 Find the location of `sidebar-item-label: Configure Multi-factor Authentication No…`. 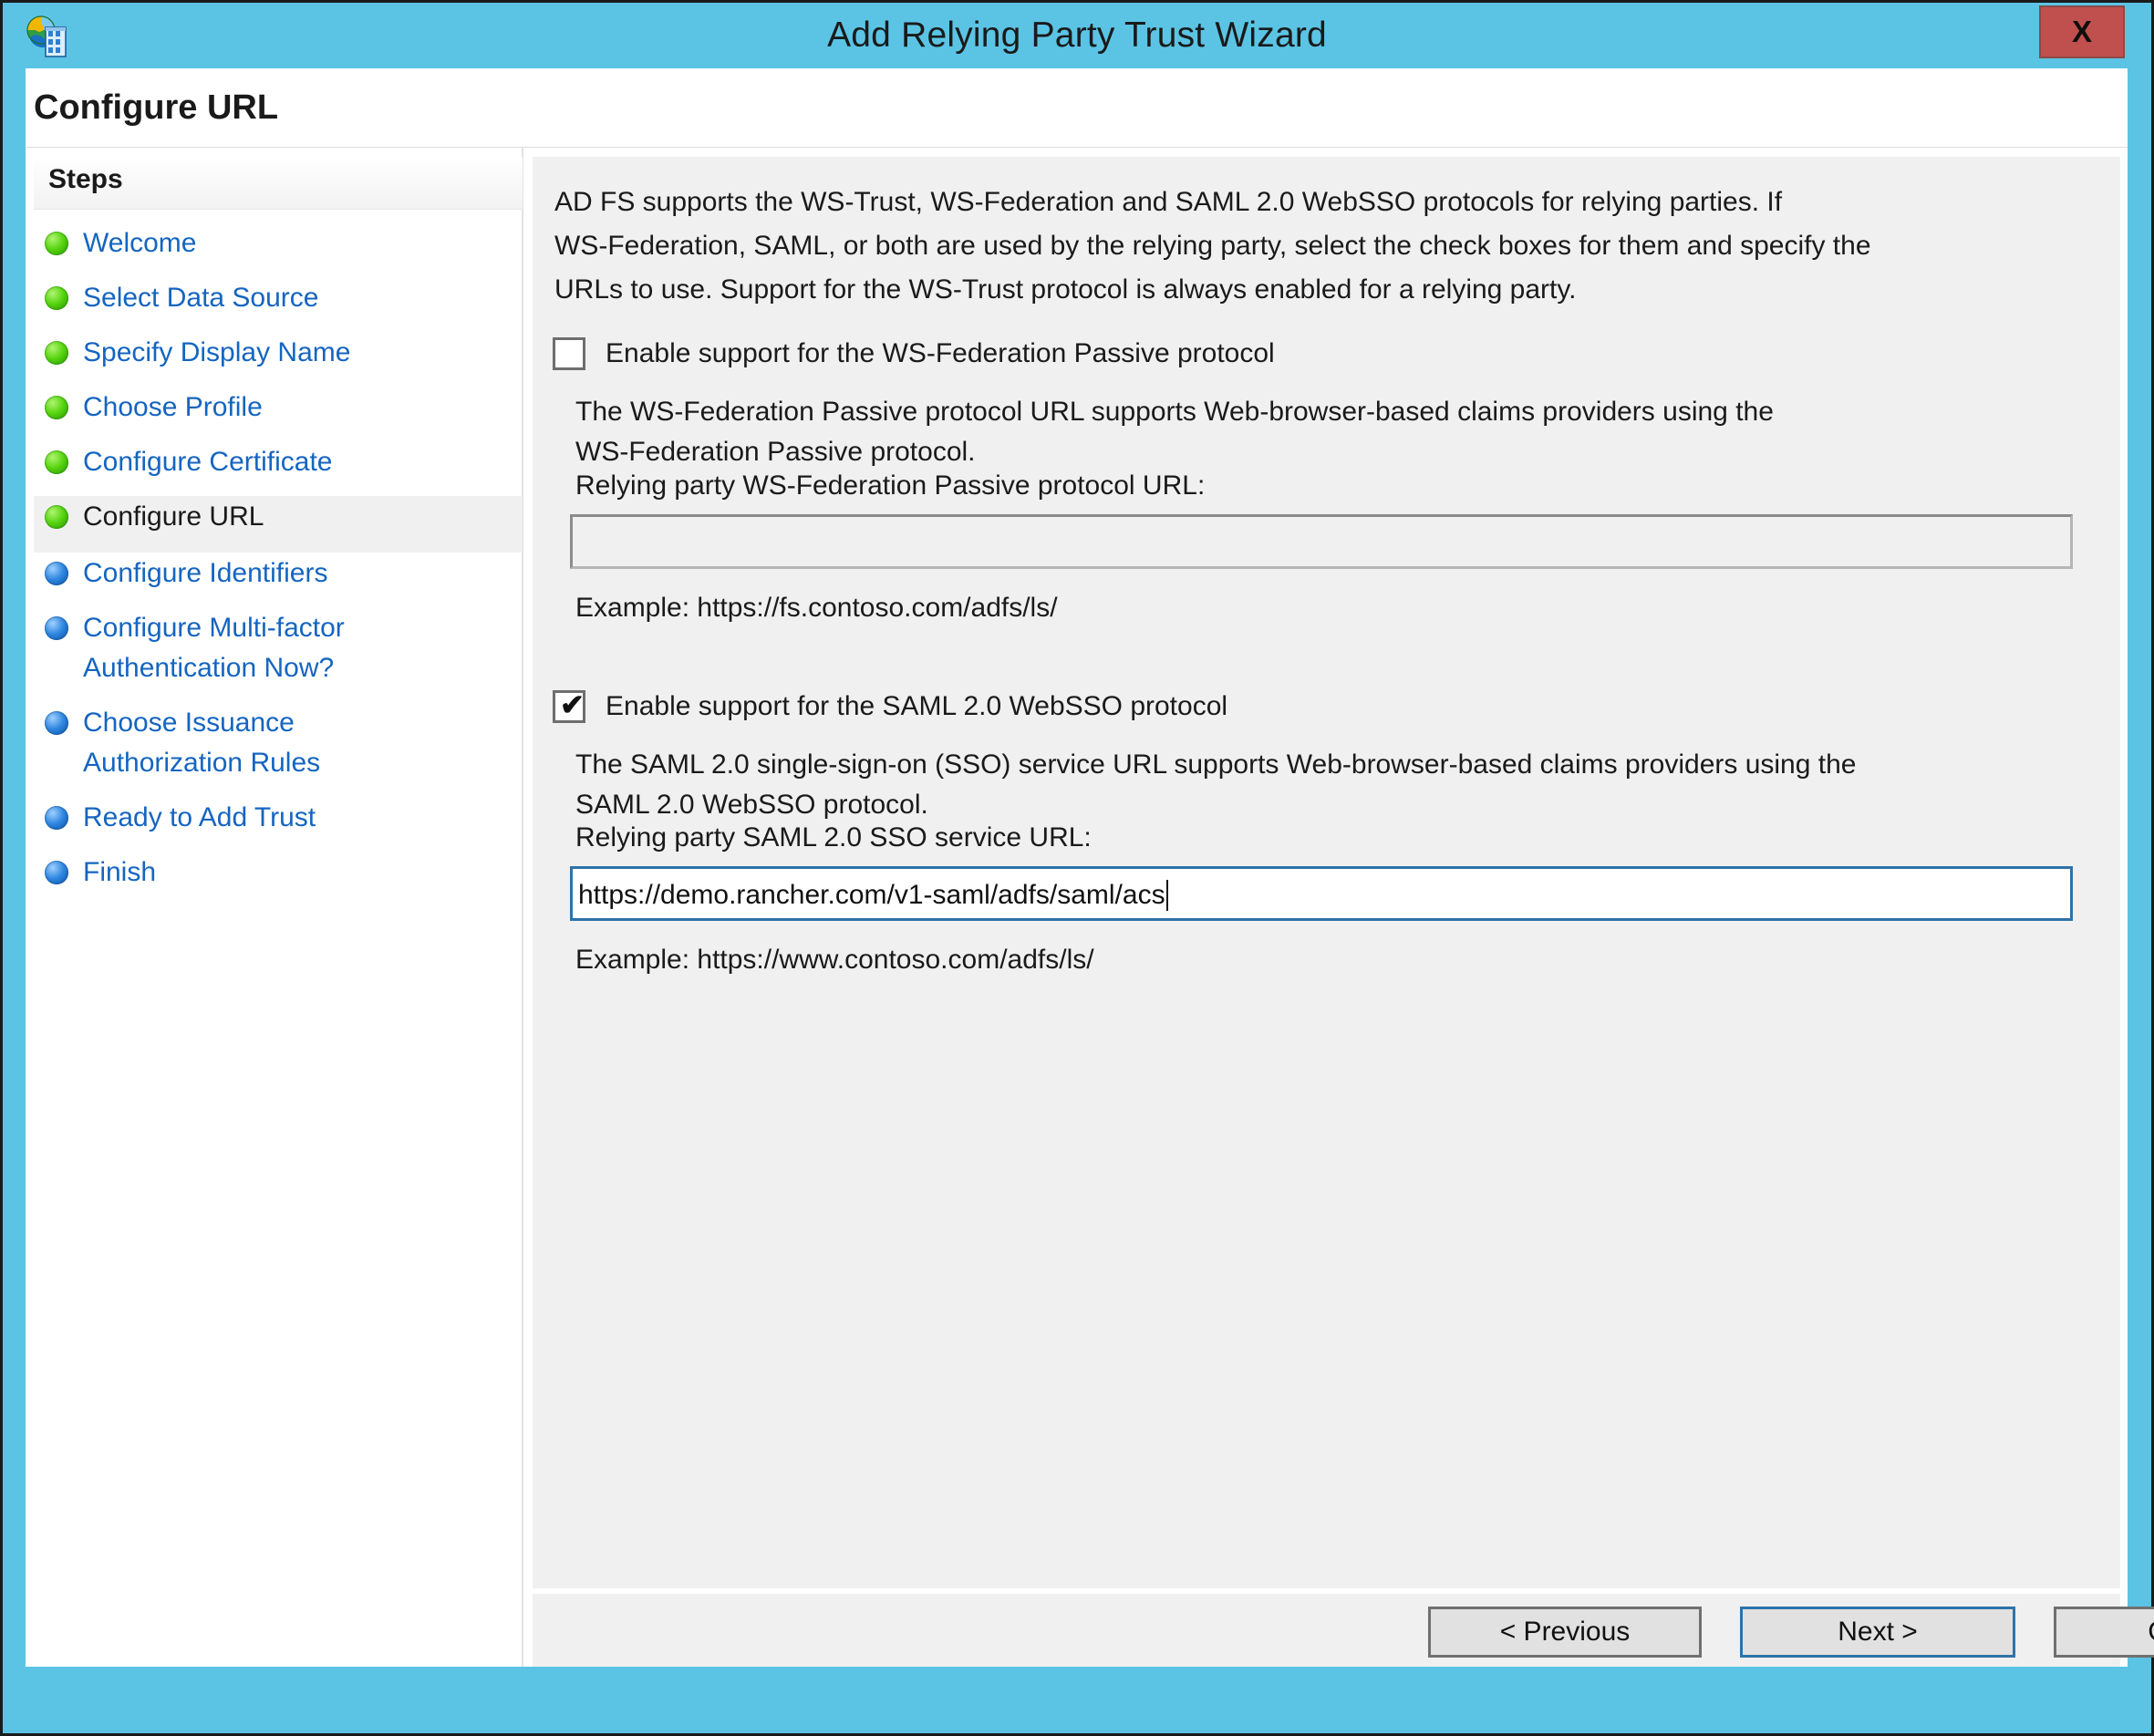

sidebar-item-label: Configure Multi-factor Authentication No… is located at coordinates (214, 648).